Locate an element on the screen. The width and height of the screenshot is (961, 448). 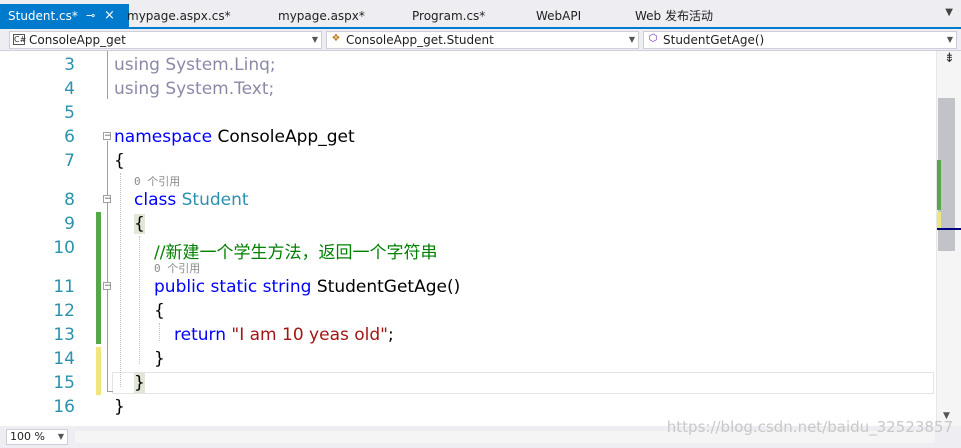
line-number: 10 is located at coordinates (64, 248).